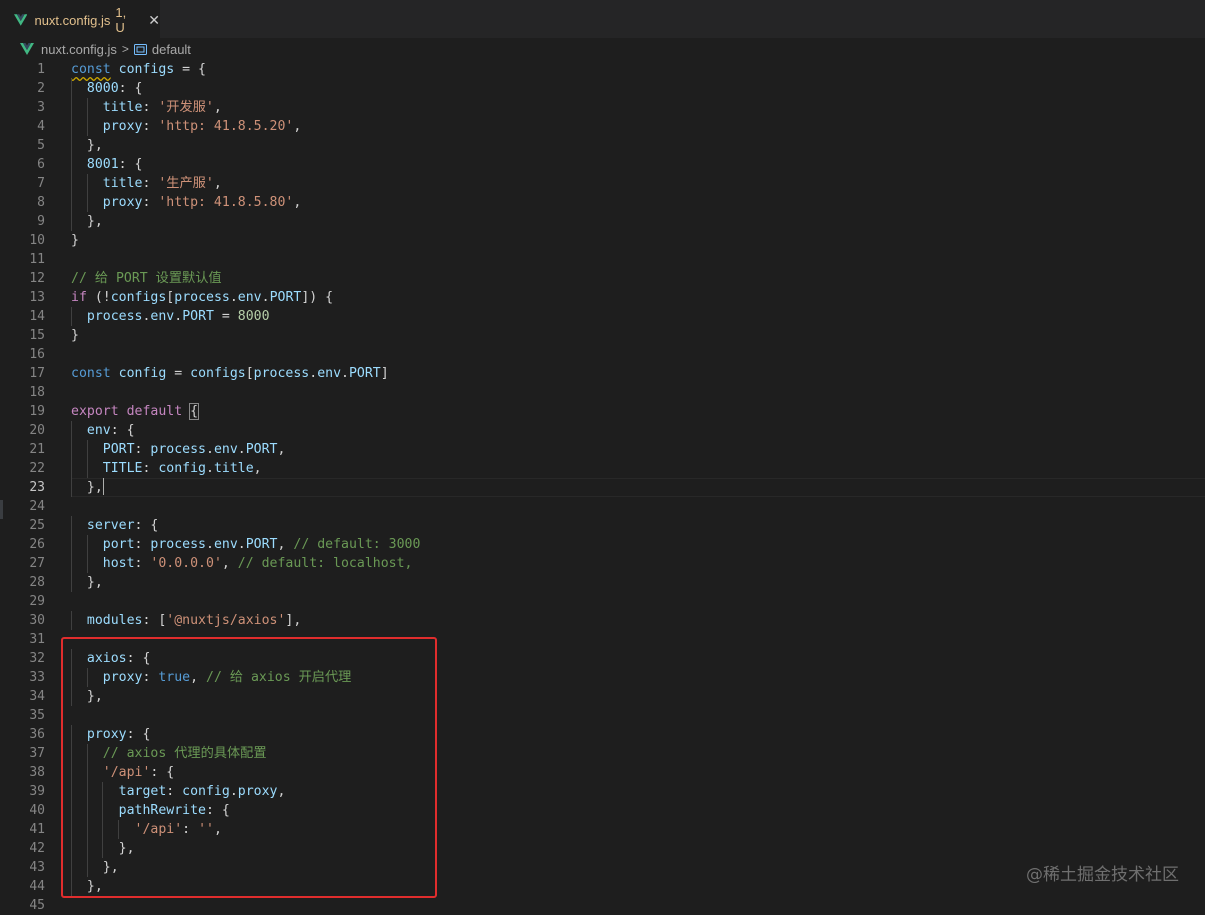  Describe the element at coordinates (37, 772) in the screenshot. I see `line-number: 38` at that location.